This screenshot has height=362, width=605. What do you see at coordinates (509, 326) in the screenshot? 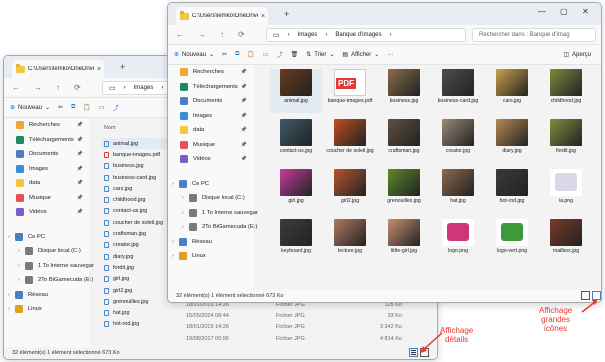
I see `annotation-arrows` at bounding box center [509, 326].